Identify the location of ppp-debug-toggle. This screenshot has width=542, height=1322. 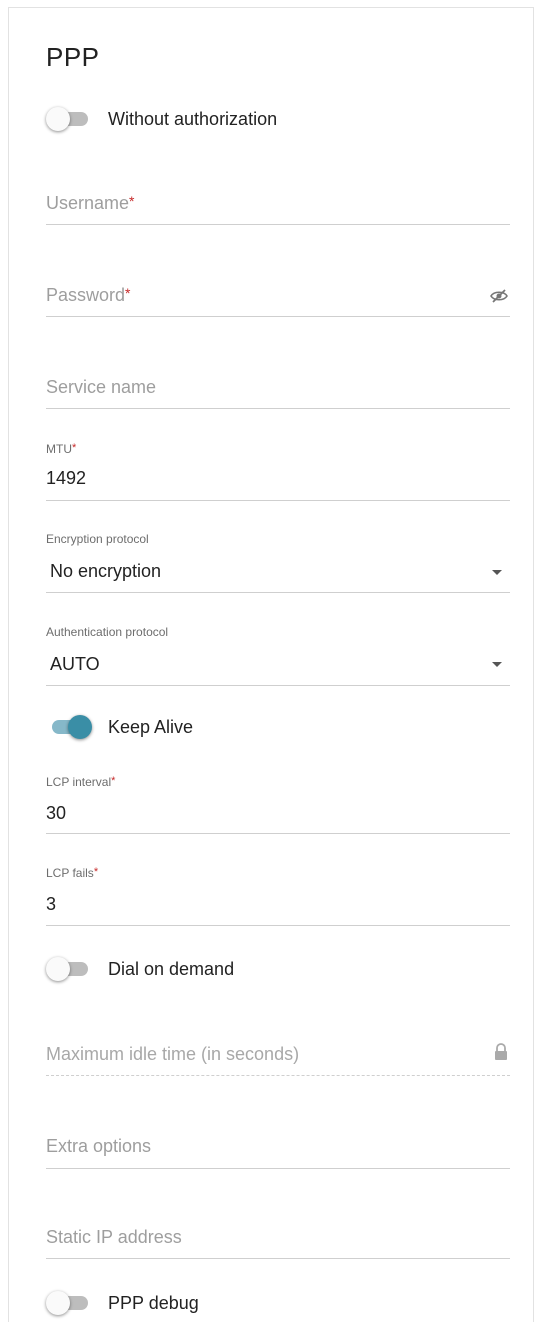
(67, 1303).